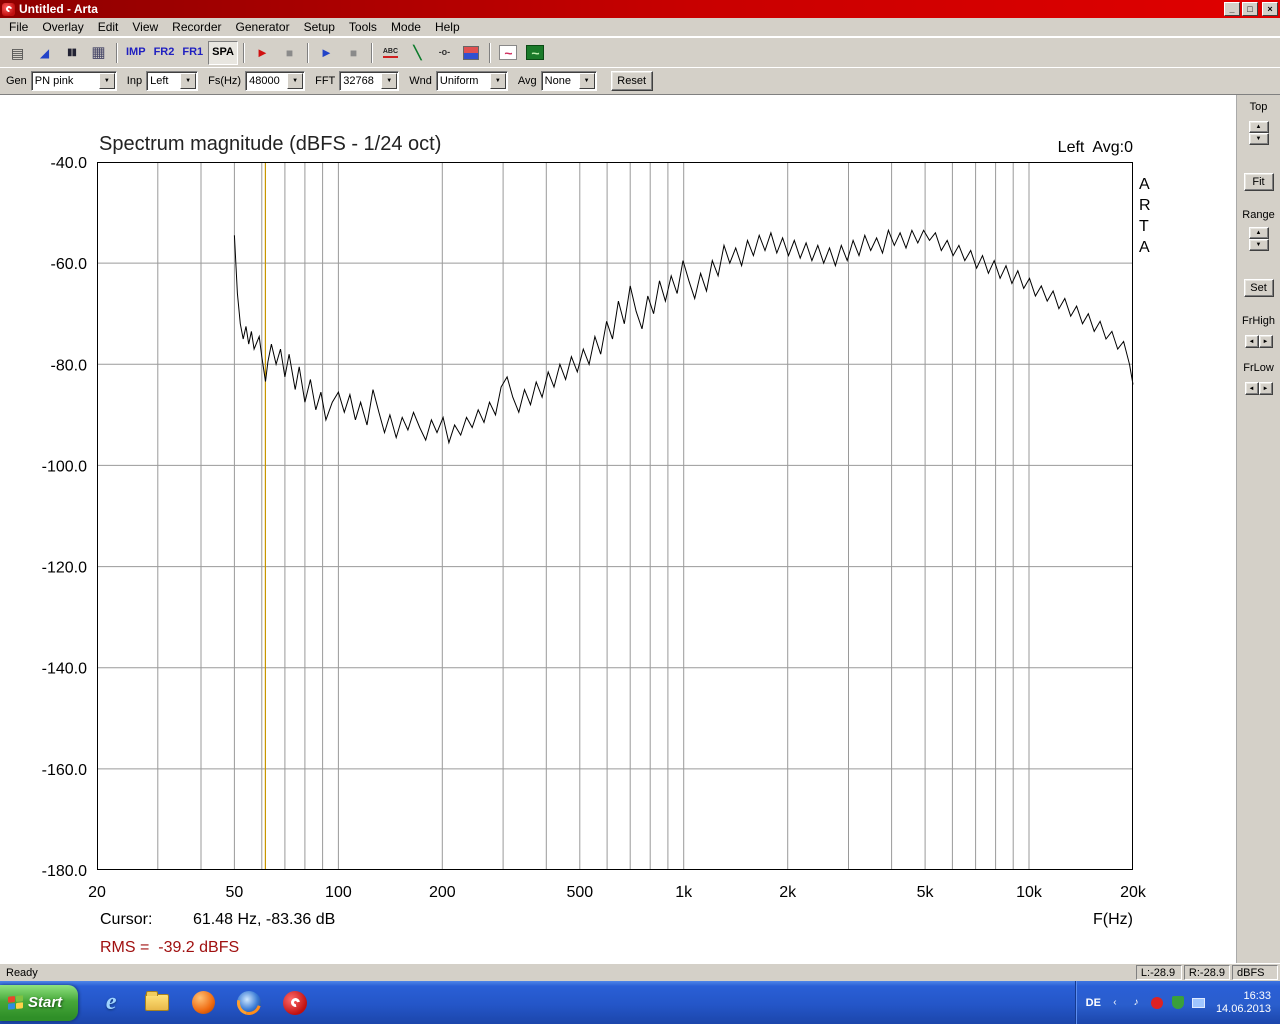  Describe the element at coordinates (1136, 1003) in the screenshot. I see `volume-icon: ♪` at that location.